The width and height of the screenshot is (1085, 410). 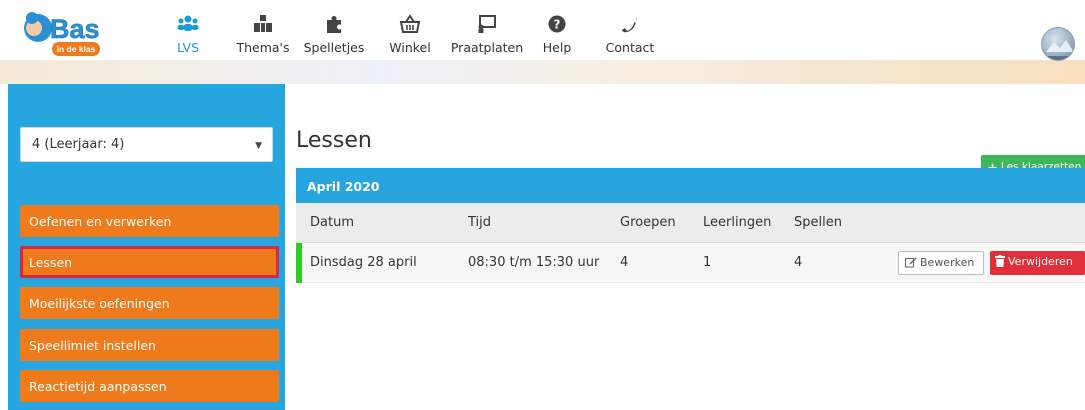 What do you see at coordinates (542, 72) in the screenshot?
I see `header-decorative-band` at bounding box center [542, 72].